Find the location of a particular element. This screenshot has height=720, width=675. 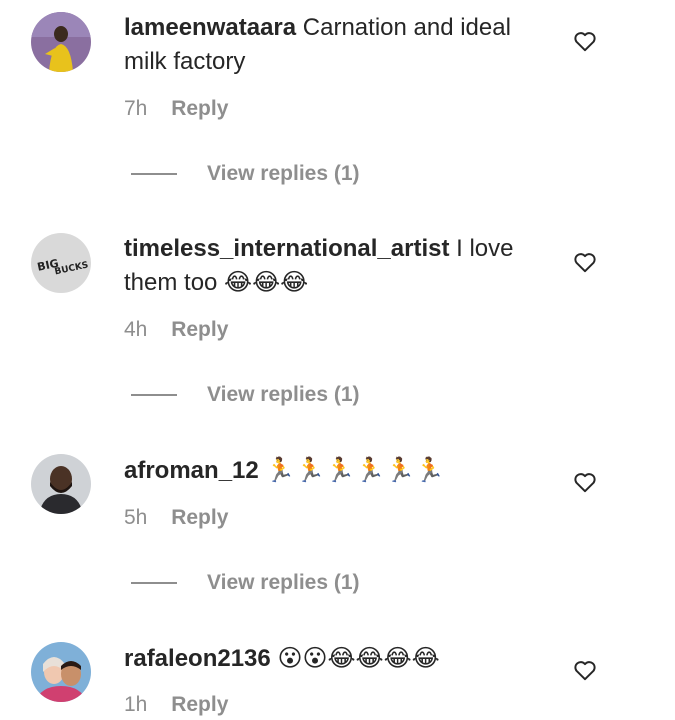

timestamp: 1h is located at coordinates (136, 704).